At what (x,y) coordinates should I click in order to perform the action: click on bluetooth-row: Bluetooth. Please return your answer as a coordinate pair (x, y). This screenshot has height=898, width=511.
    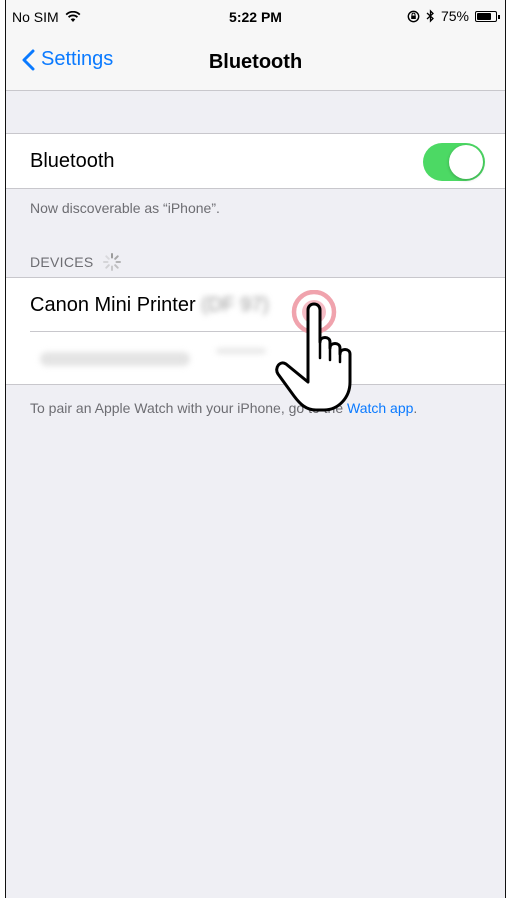
    Looking at the image, I should click on (255, 161).